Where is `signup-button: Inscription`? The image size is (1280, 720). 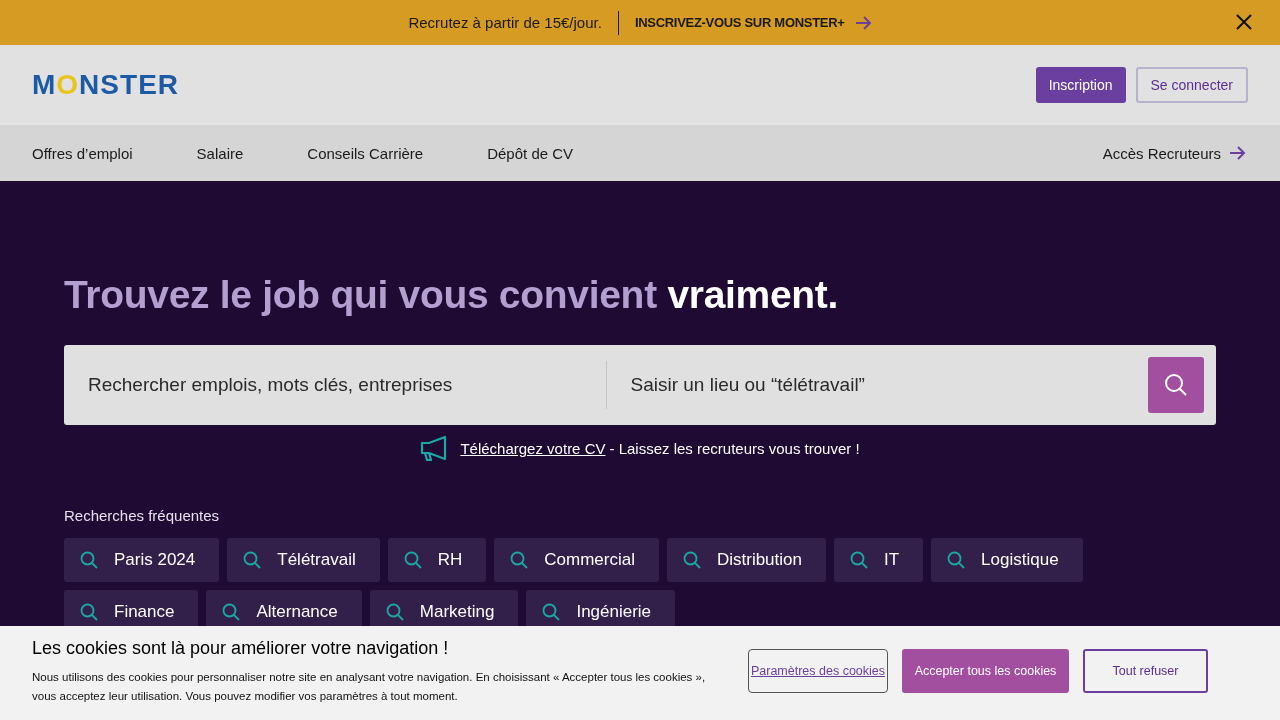
signup-button: Inscription is located at coordinates (1080, 85).